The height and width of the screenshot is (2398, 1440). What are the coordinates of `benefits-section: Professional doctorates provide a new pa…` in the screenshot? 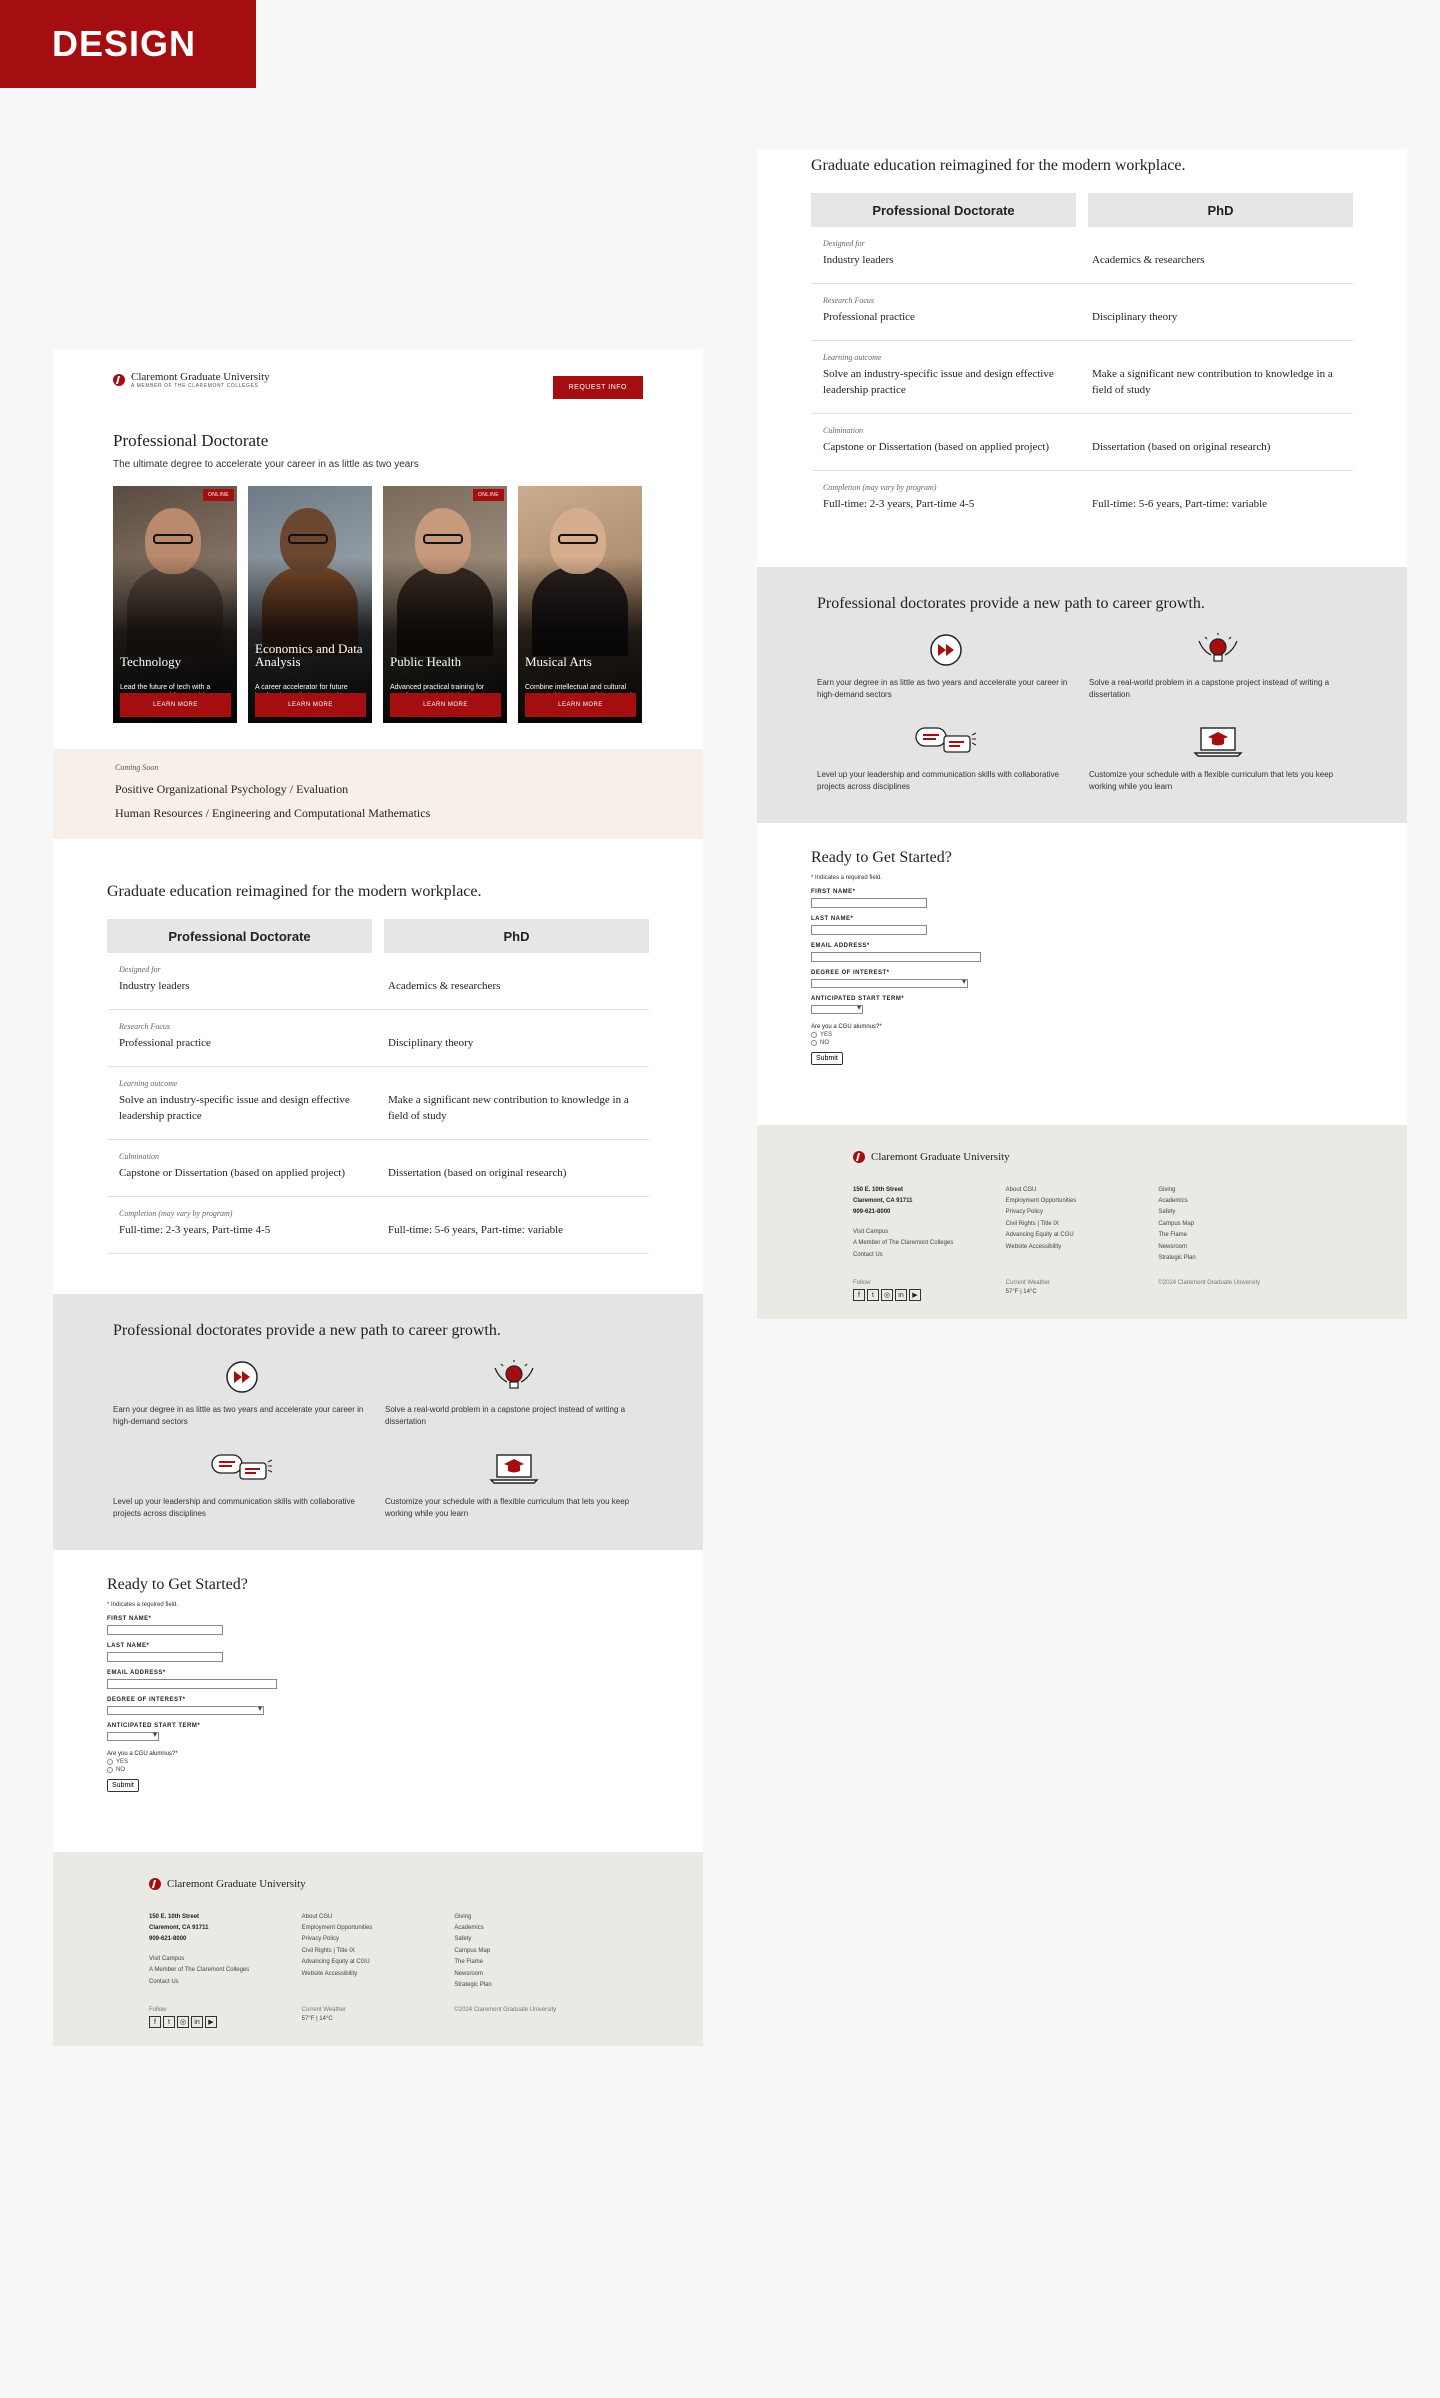 It's located at (1082, 694).